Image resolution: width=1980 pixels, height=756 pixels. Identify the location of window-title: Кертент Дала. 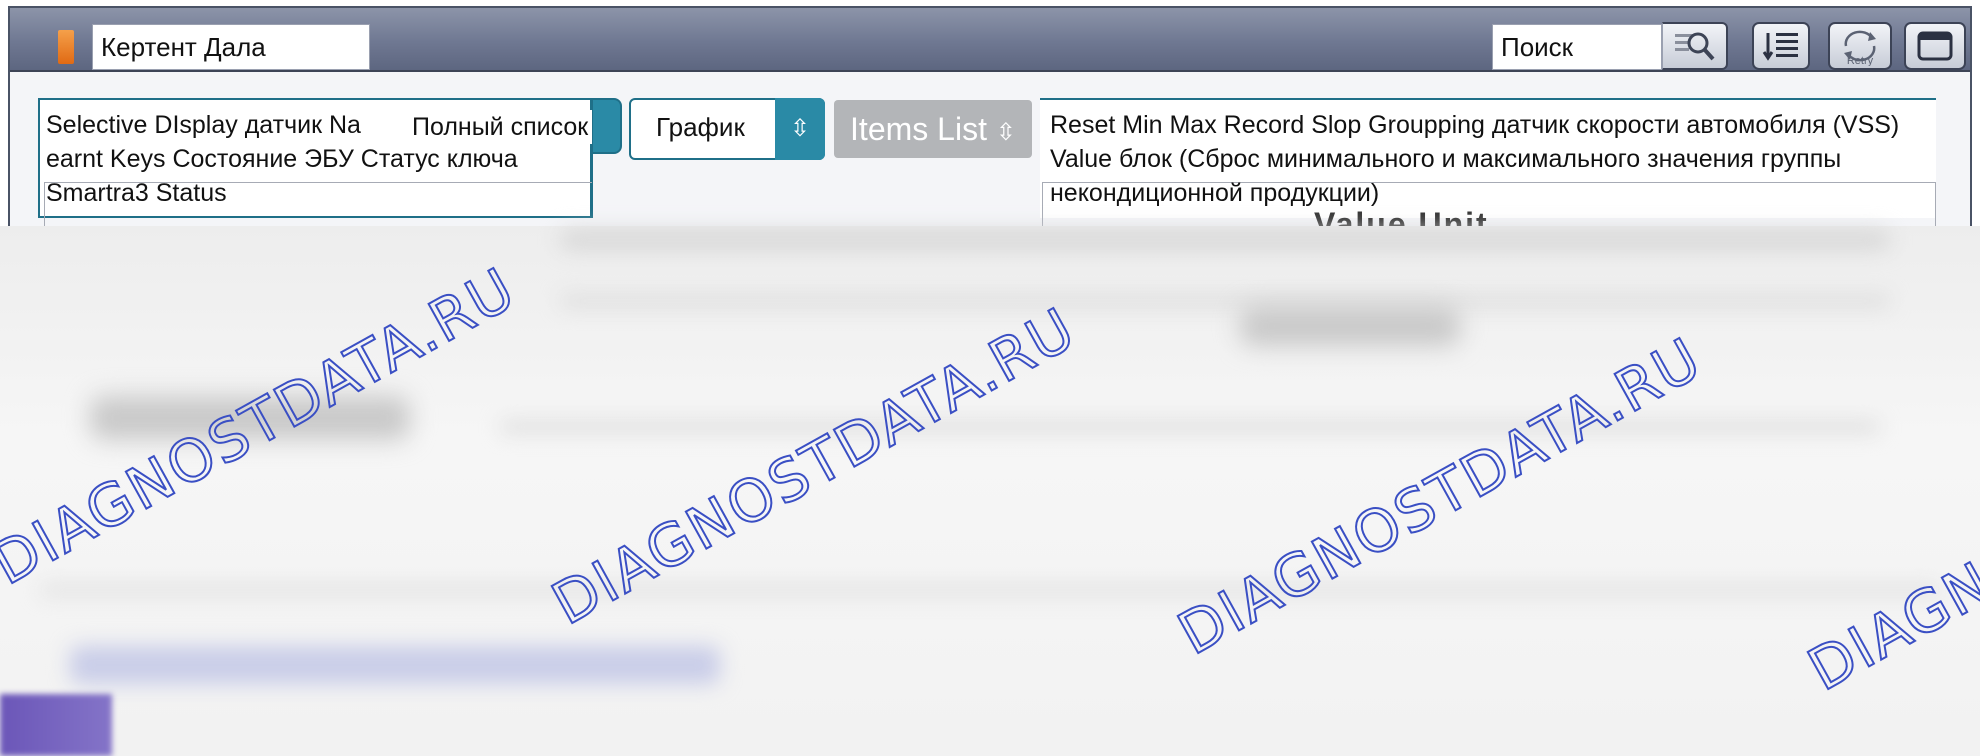
(231, 47).